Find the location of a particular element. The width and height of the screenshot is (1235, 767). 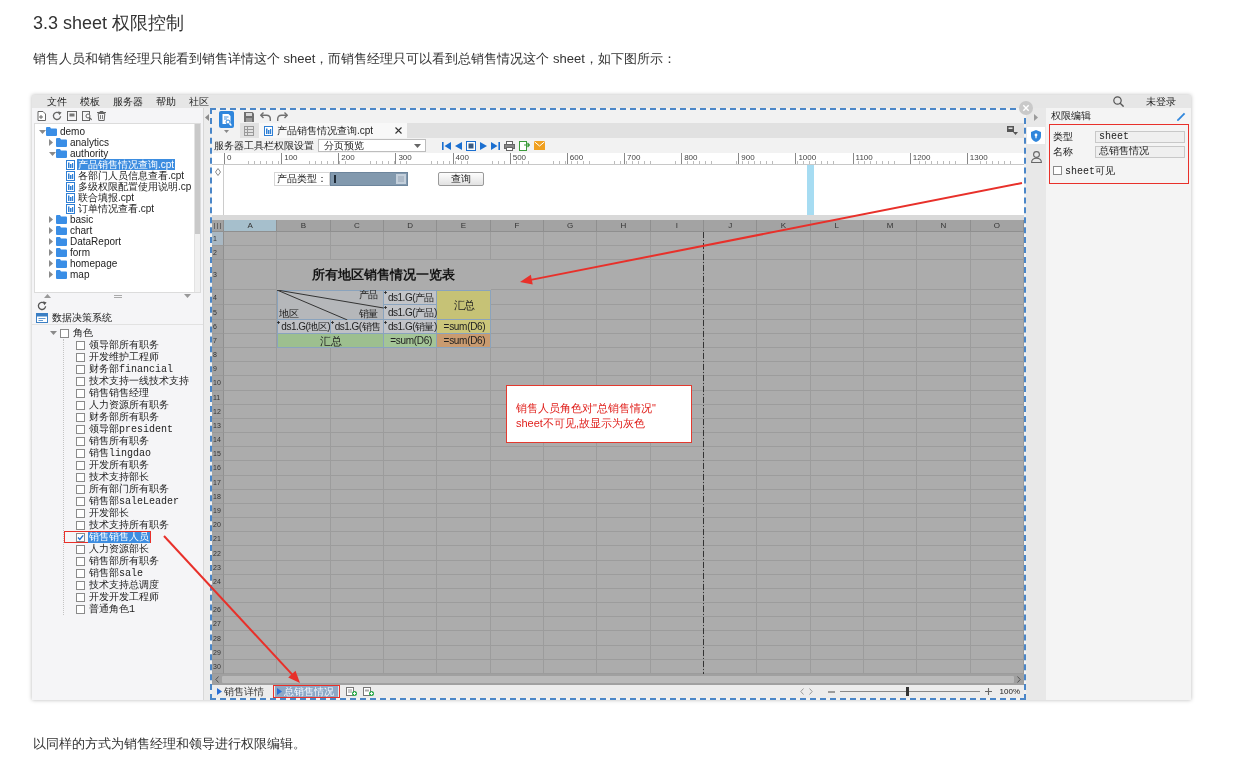

mode-select: 分页预览 is located at coordinates (372, 145).